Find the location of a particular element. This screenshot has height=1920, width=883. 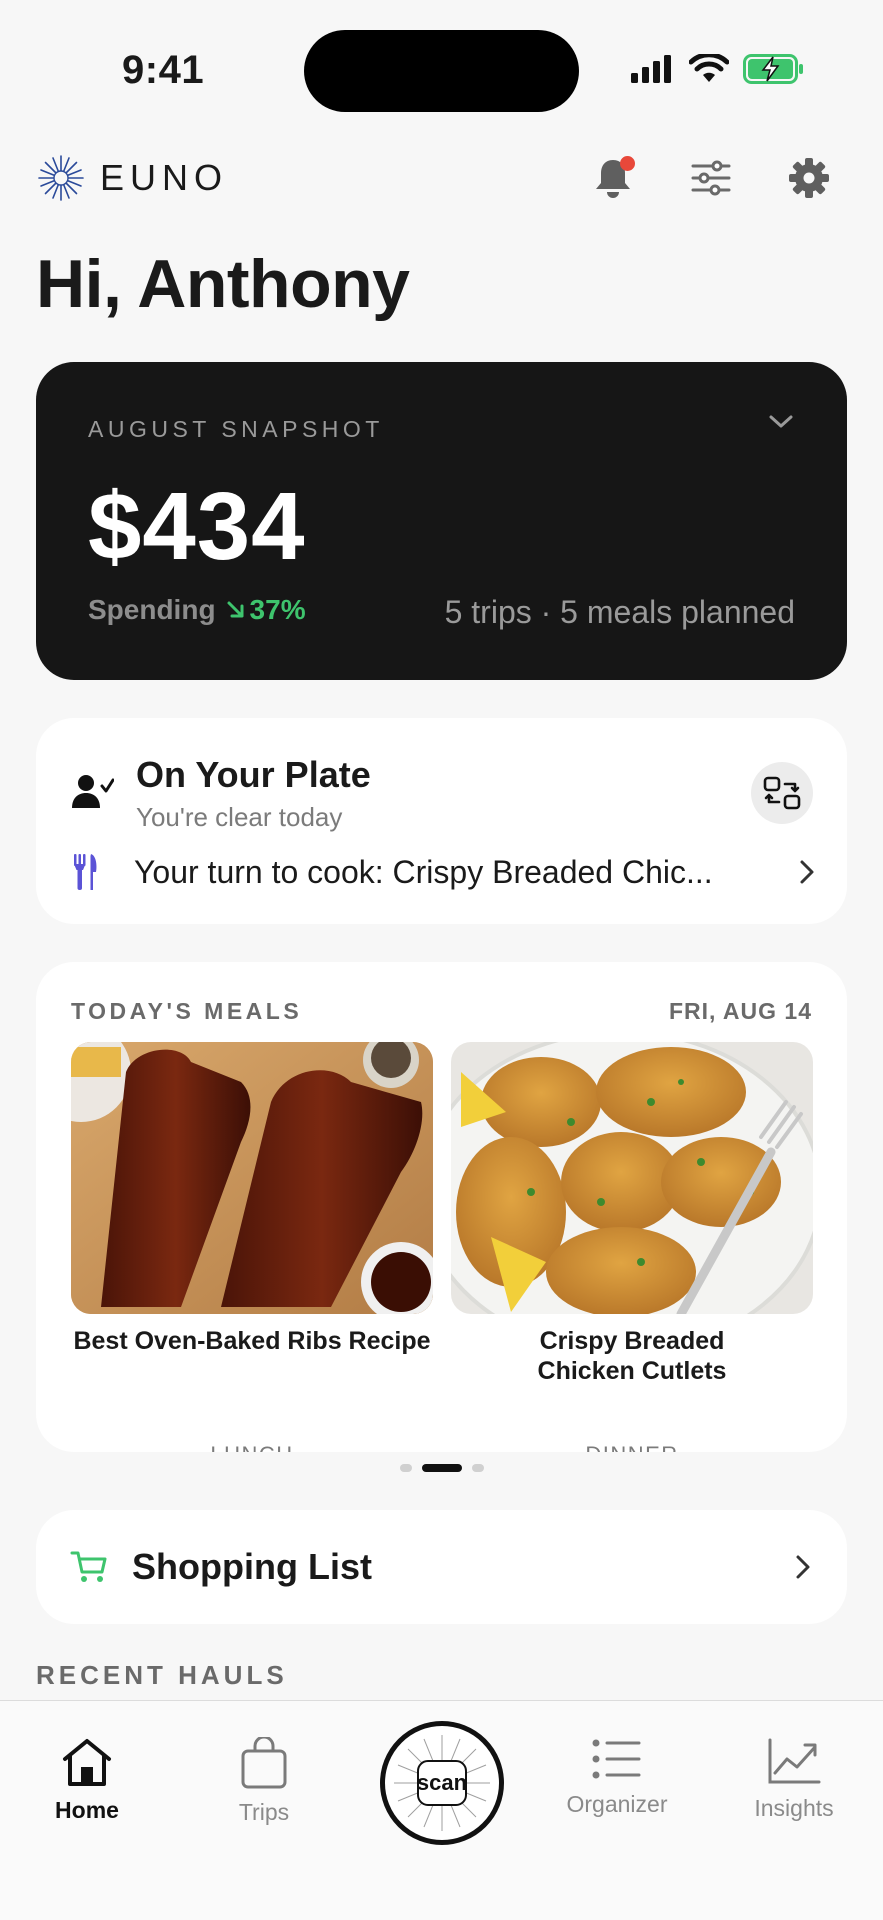

app-header: EUNO is located at coordinates (441, 178).